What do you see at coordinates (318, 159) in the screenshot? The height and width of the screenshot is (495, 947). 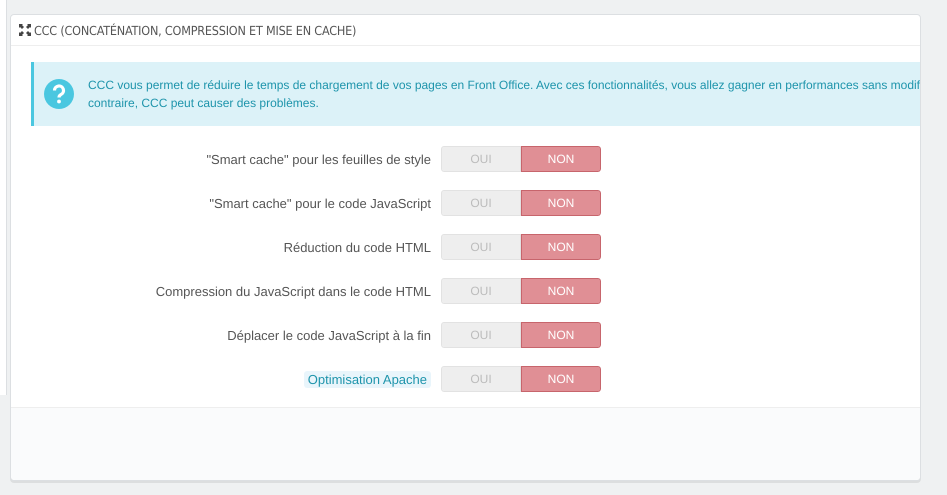 I see `option-label: "Smart cache" pour les feuilles de style` at bounding box center [318, 159].